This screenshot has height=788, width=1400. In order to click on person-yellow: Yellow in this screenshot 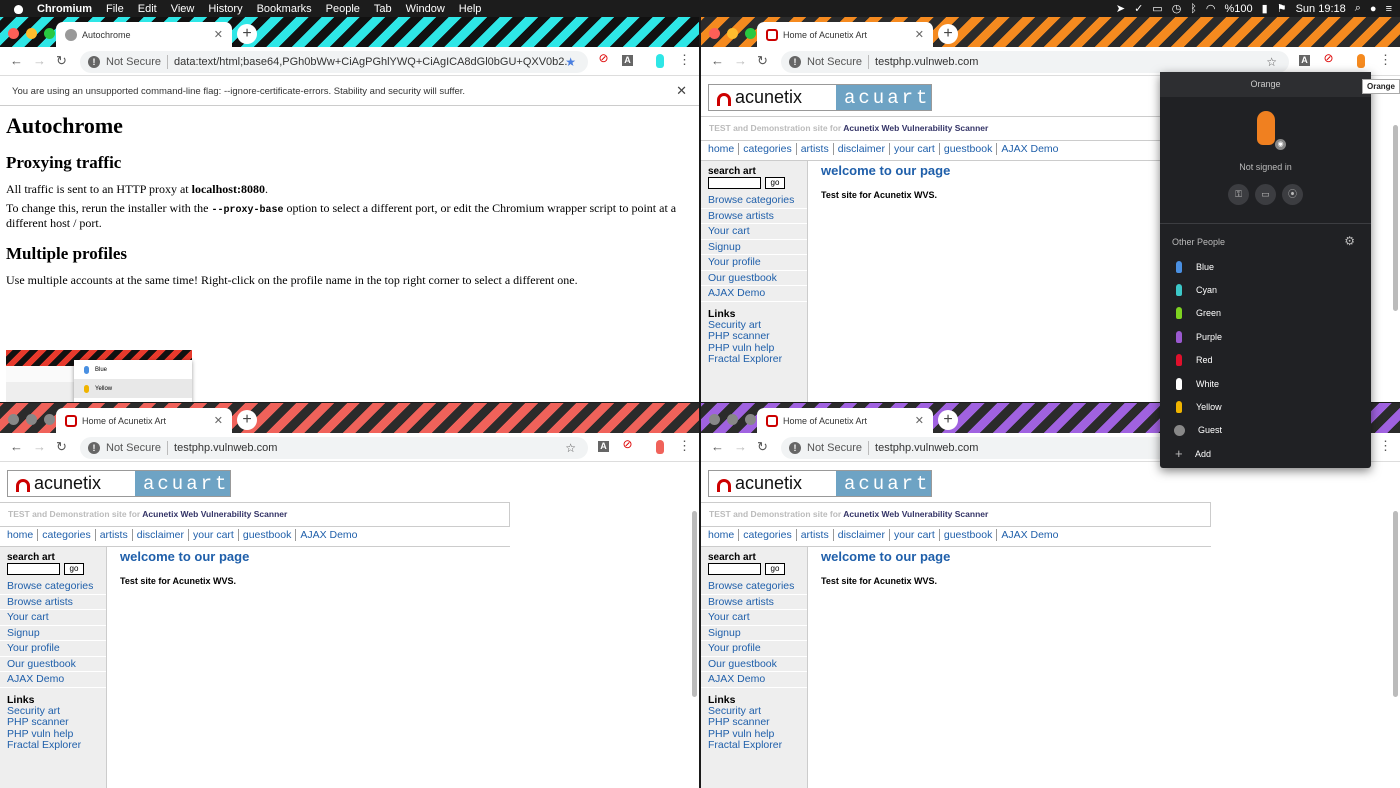, I will do `click(1265, 406)`.